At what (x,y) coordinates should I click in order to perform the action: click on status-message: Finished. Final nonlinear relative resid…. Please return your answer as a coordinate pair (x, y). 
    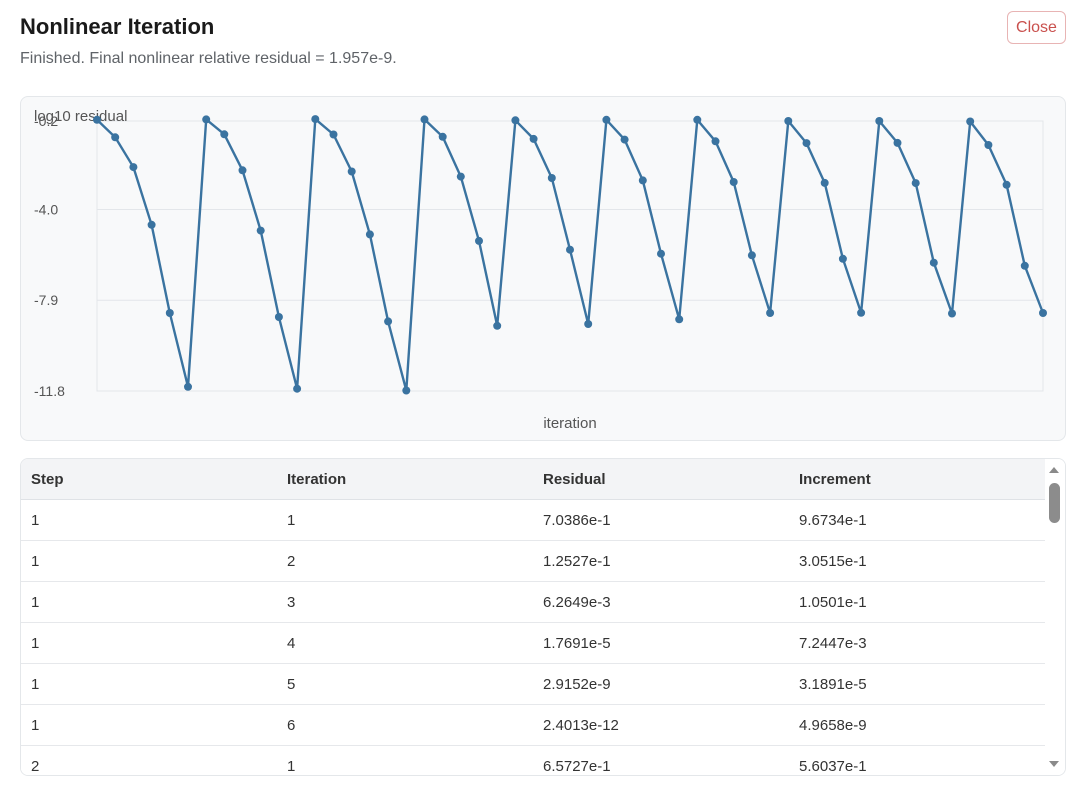
    Looking at the image, I should click on (208, 58).